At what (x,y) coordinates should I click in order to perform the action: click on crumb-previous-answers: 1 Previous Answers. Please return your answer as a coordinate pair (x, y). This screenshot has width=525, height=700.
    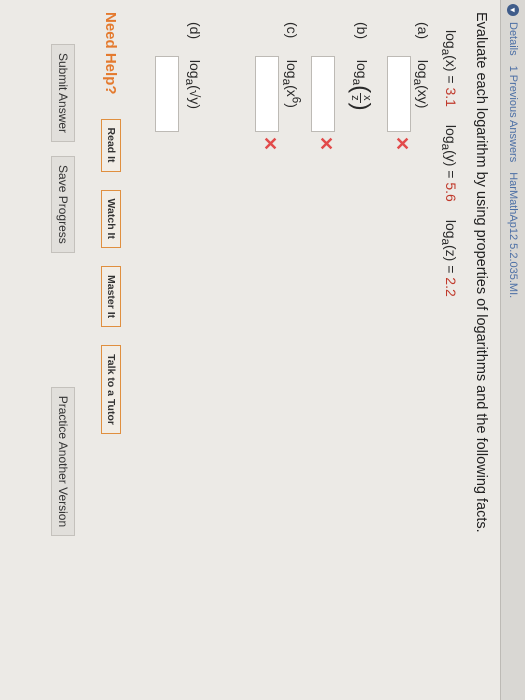
    Looking at the image, I should click on (513, 114).